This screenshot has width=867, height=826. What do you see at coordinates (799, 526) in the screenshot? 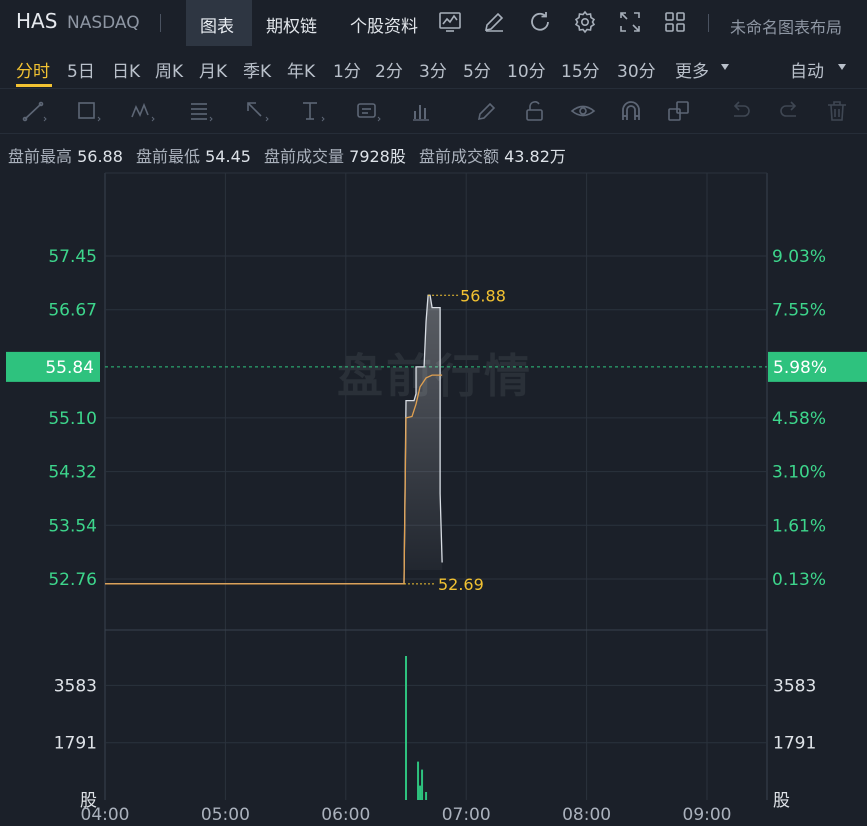
I see `percent-tick-label: 1.61%` at bounding box center [799, 526].